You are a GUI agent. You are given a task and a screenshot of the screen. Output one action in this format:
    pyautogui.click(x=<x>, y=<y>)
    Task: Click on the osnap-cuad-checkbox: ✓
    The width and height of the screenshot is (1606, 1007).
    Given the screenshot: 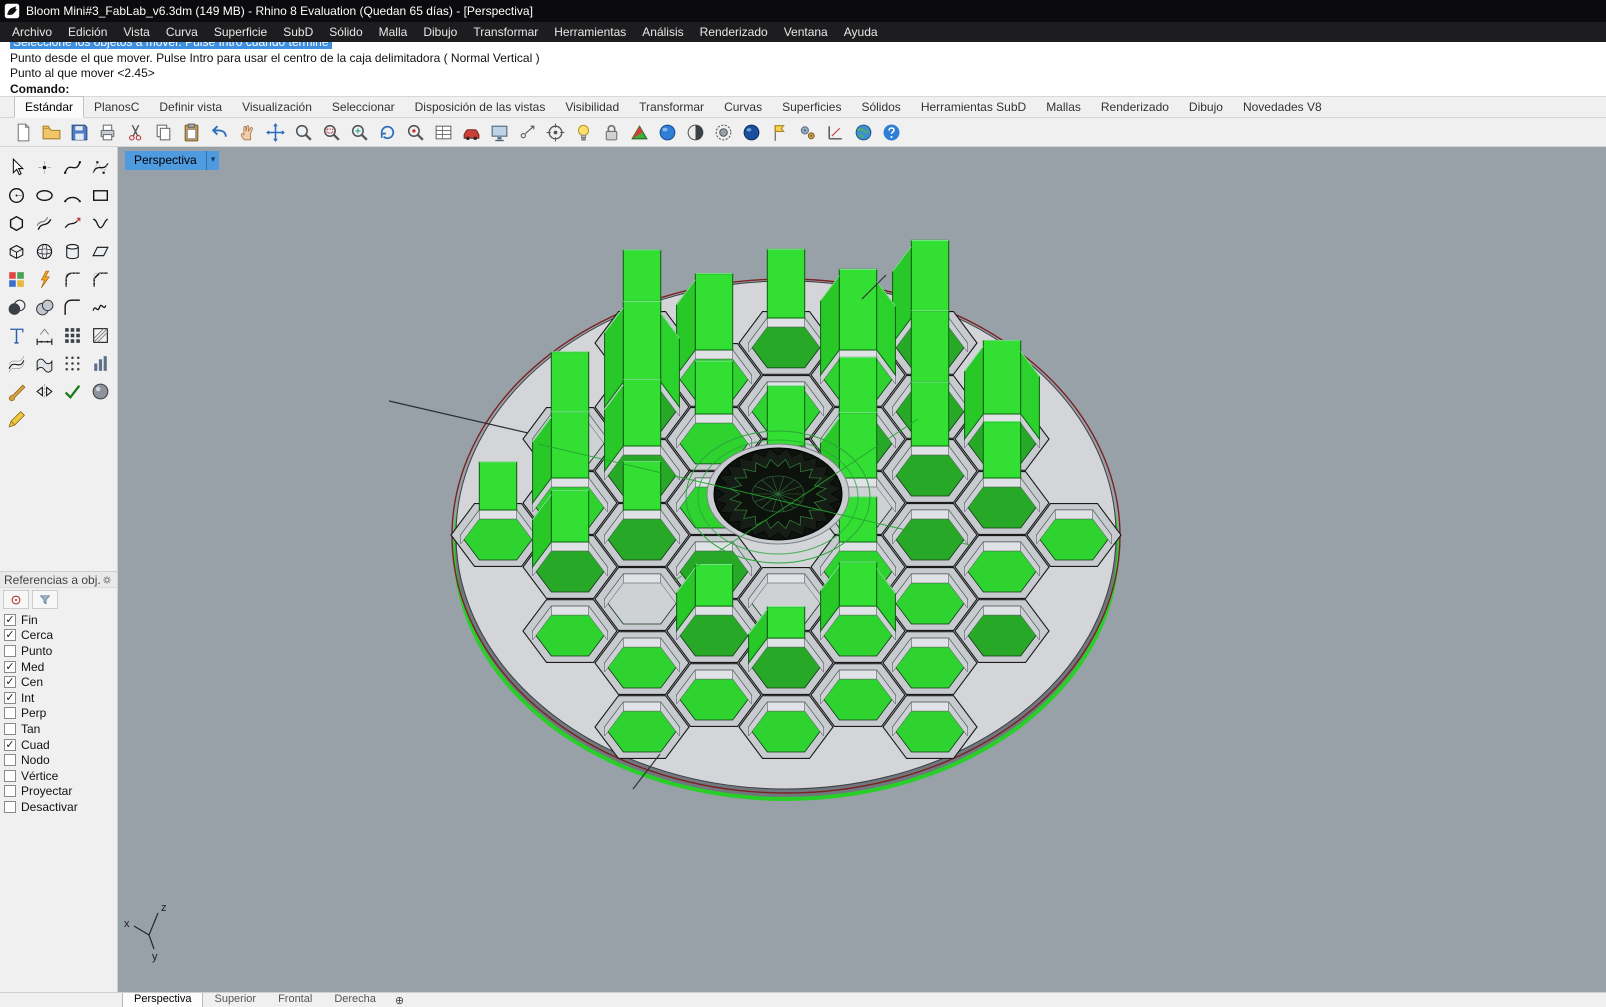 What is the action you would take?
    pyautogui.click(x=10, y=744)
    